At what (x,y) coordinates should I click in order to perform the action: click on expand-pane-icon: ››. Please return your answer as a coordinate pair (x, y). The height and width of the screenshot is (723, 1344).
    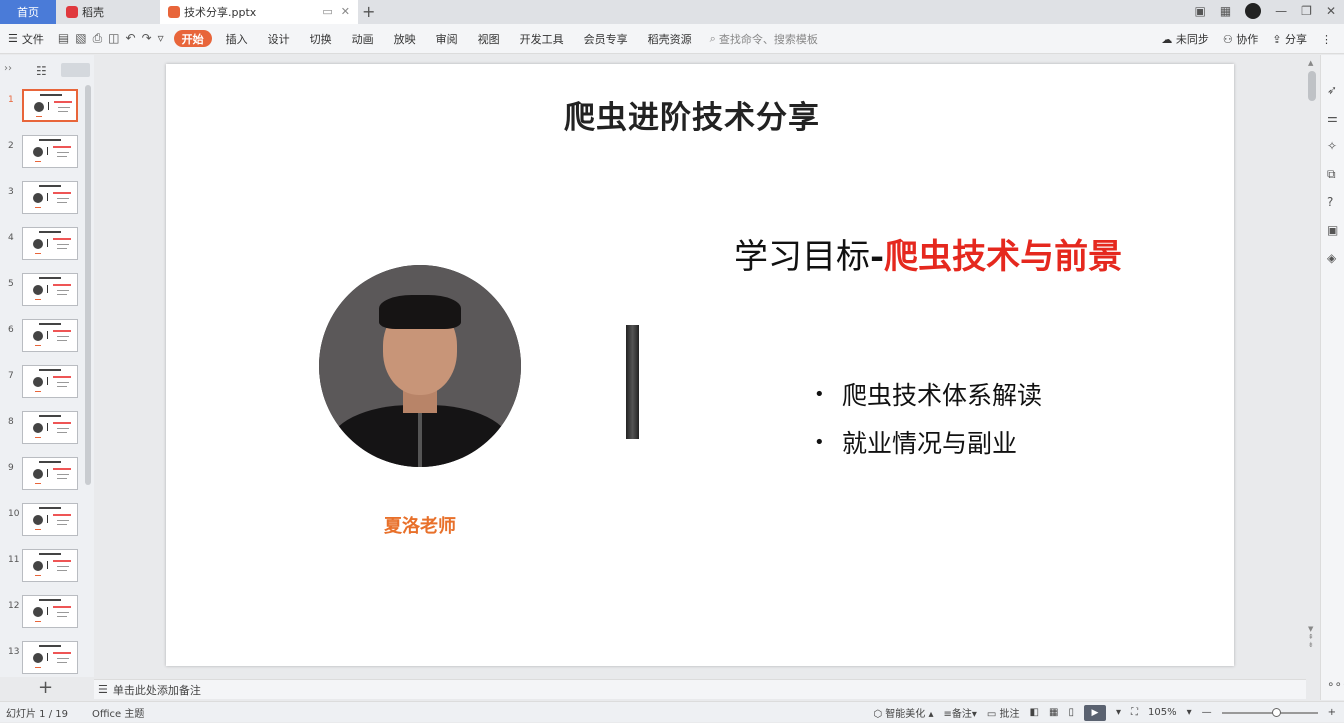
    Looking at the image, I should click on (8, 68).